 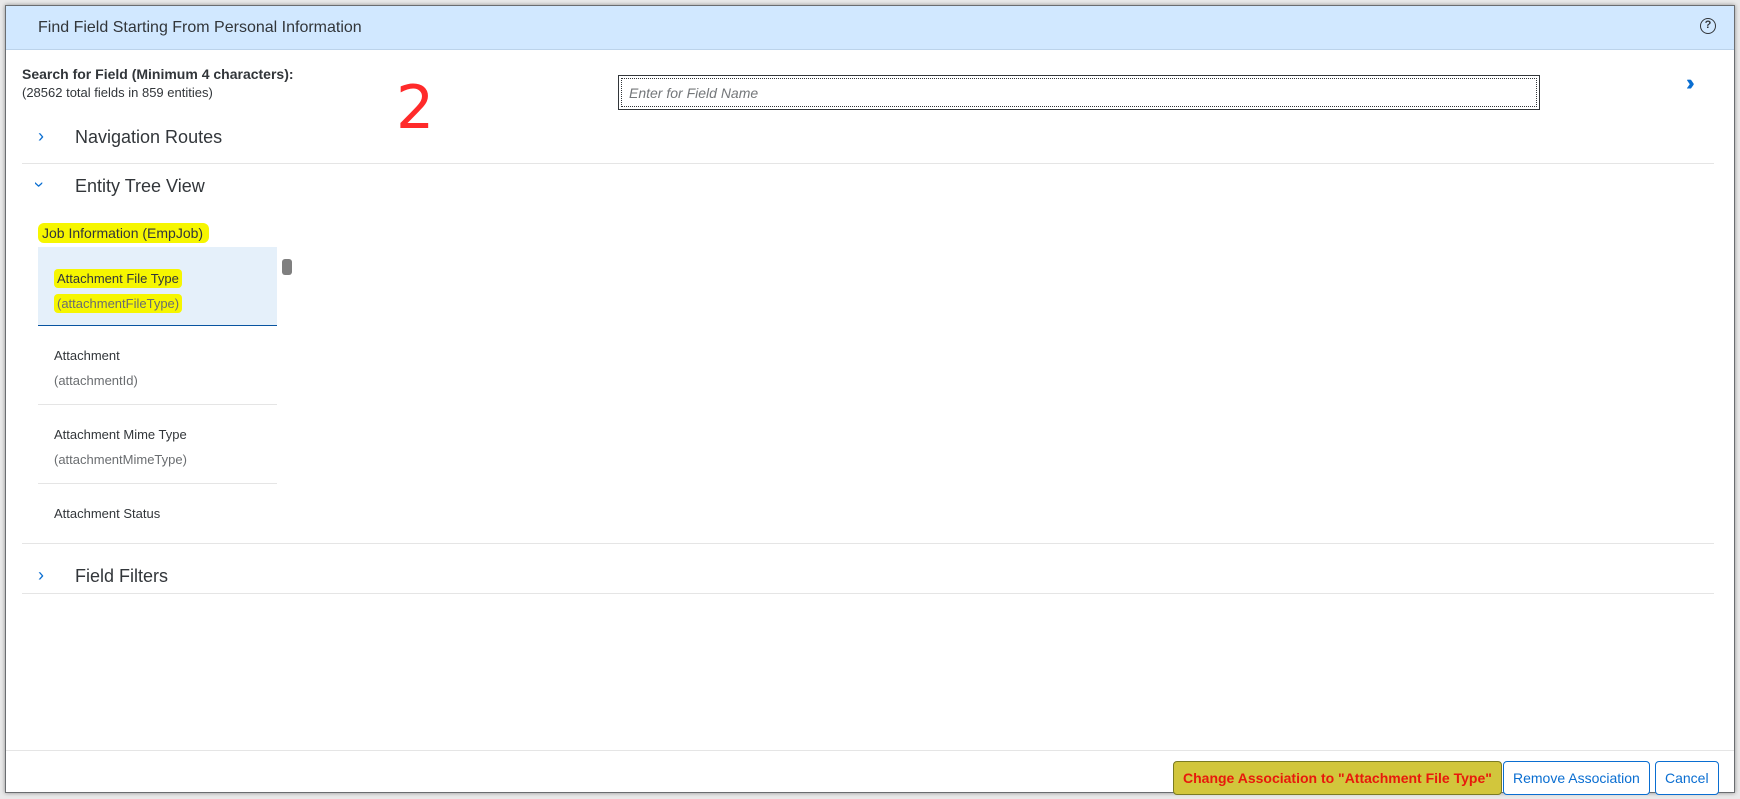 I want to click on field-code: (attachmentMimeType), so click(x=120, y=459).